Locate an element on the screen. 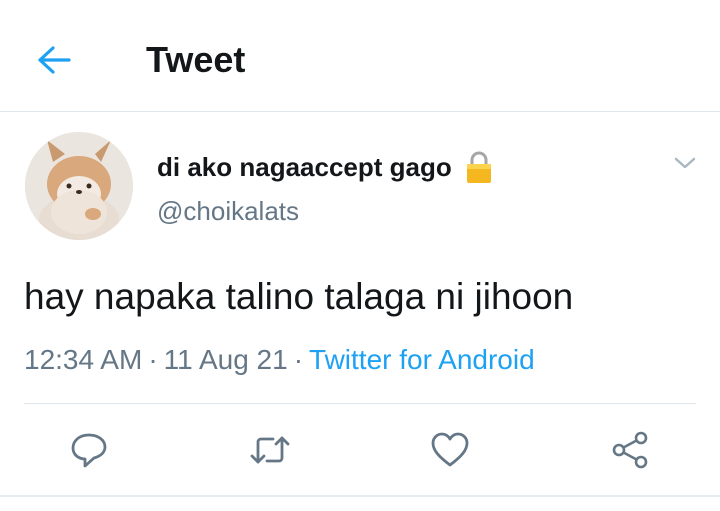 The height and width of the screenshot is (511, 720). tweet-date: 11 Aug 21 is located at coordinates (226, 359).